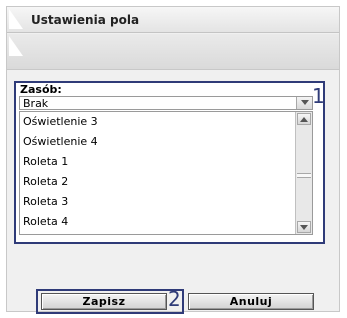 This screenshot has height=318, width=347. Describe the element at coordinates (36, 103) in the screenshot. I see `resource-select-value: Brak` at that location.